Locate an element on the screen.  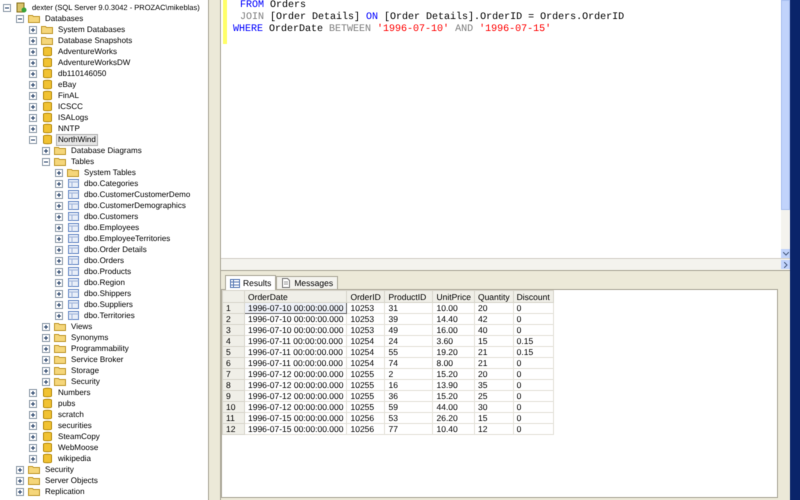
tree-item-label: System Databases is located at coordinates (92, 30).